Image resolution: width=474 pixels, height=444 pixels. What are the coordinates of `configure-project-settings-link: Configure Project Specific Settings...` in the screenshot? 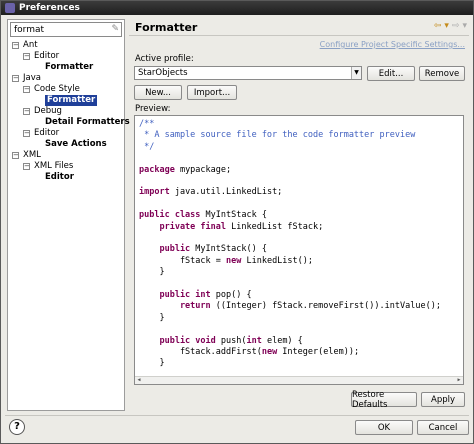 It's located at (392, 44).